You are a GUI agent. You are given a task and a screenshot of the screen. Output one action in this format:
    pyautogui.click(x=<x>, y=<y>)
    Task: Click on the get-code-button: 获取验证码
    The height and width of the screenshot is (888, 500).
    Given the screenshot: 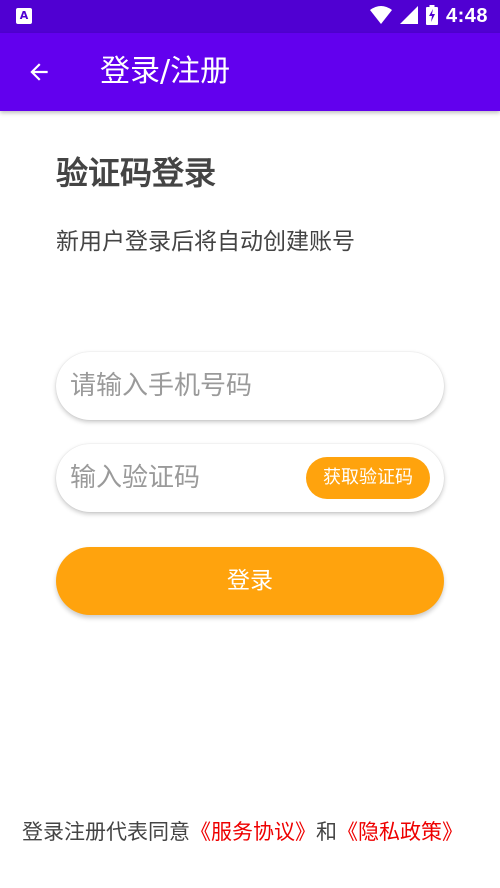 What is the action you would take?
    pyautogui.click(x=368, y=478)
    